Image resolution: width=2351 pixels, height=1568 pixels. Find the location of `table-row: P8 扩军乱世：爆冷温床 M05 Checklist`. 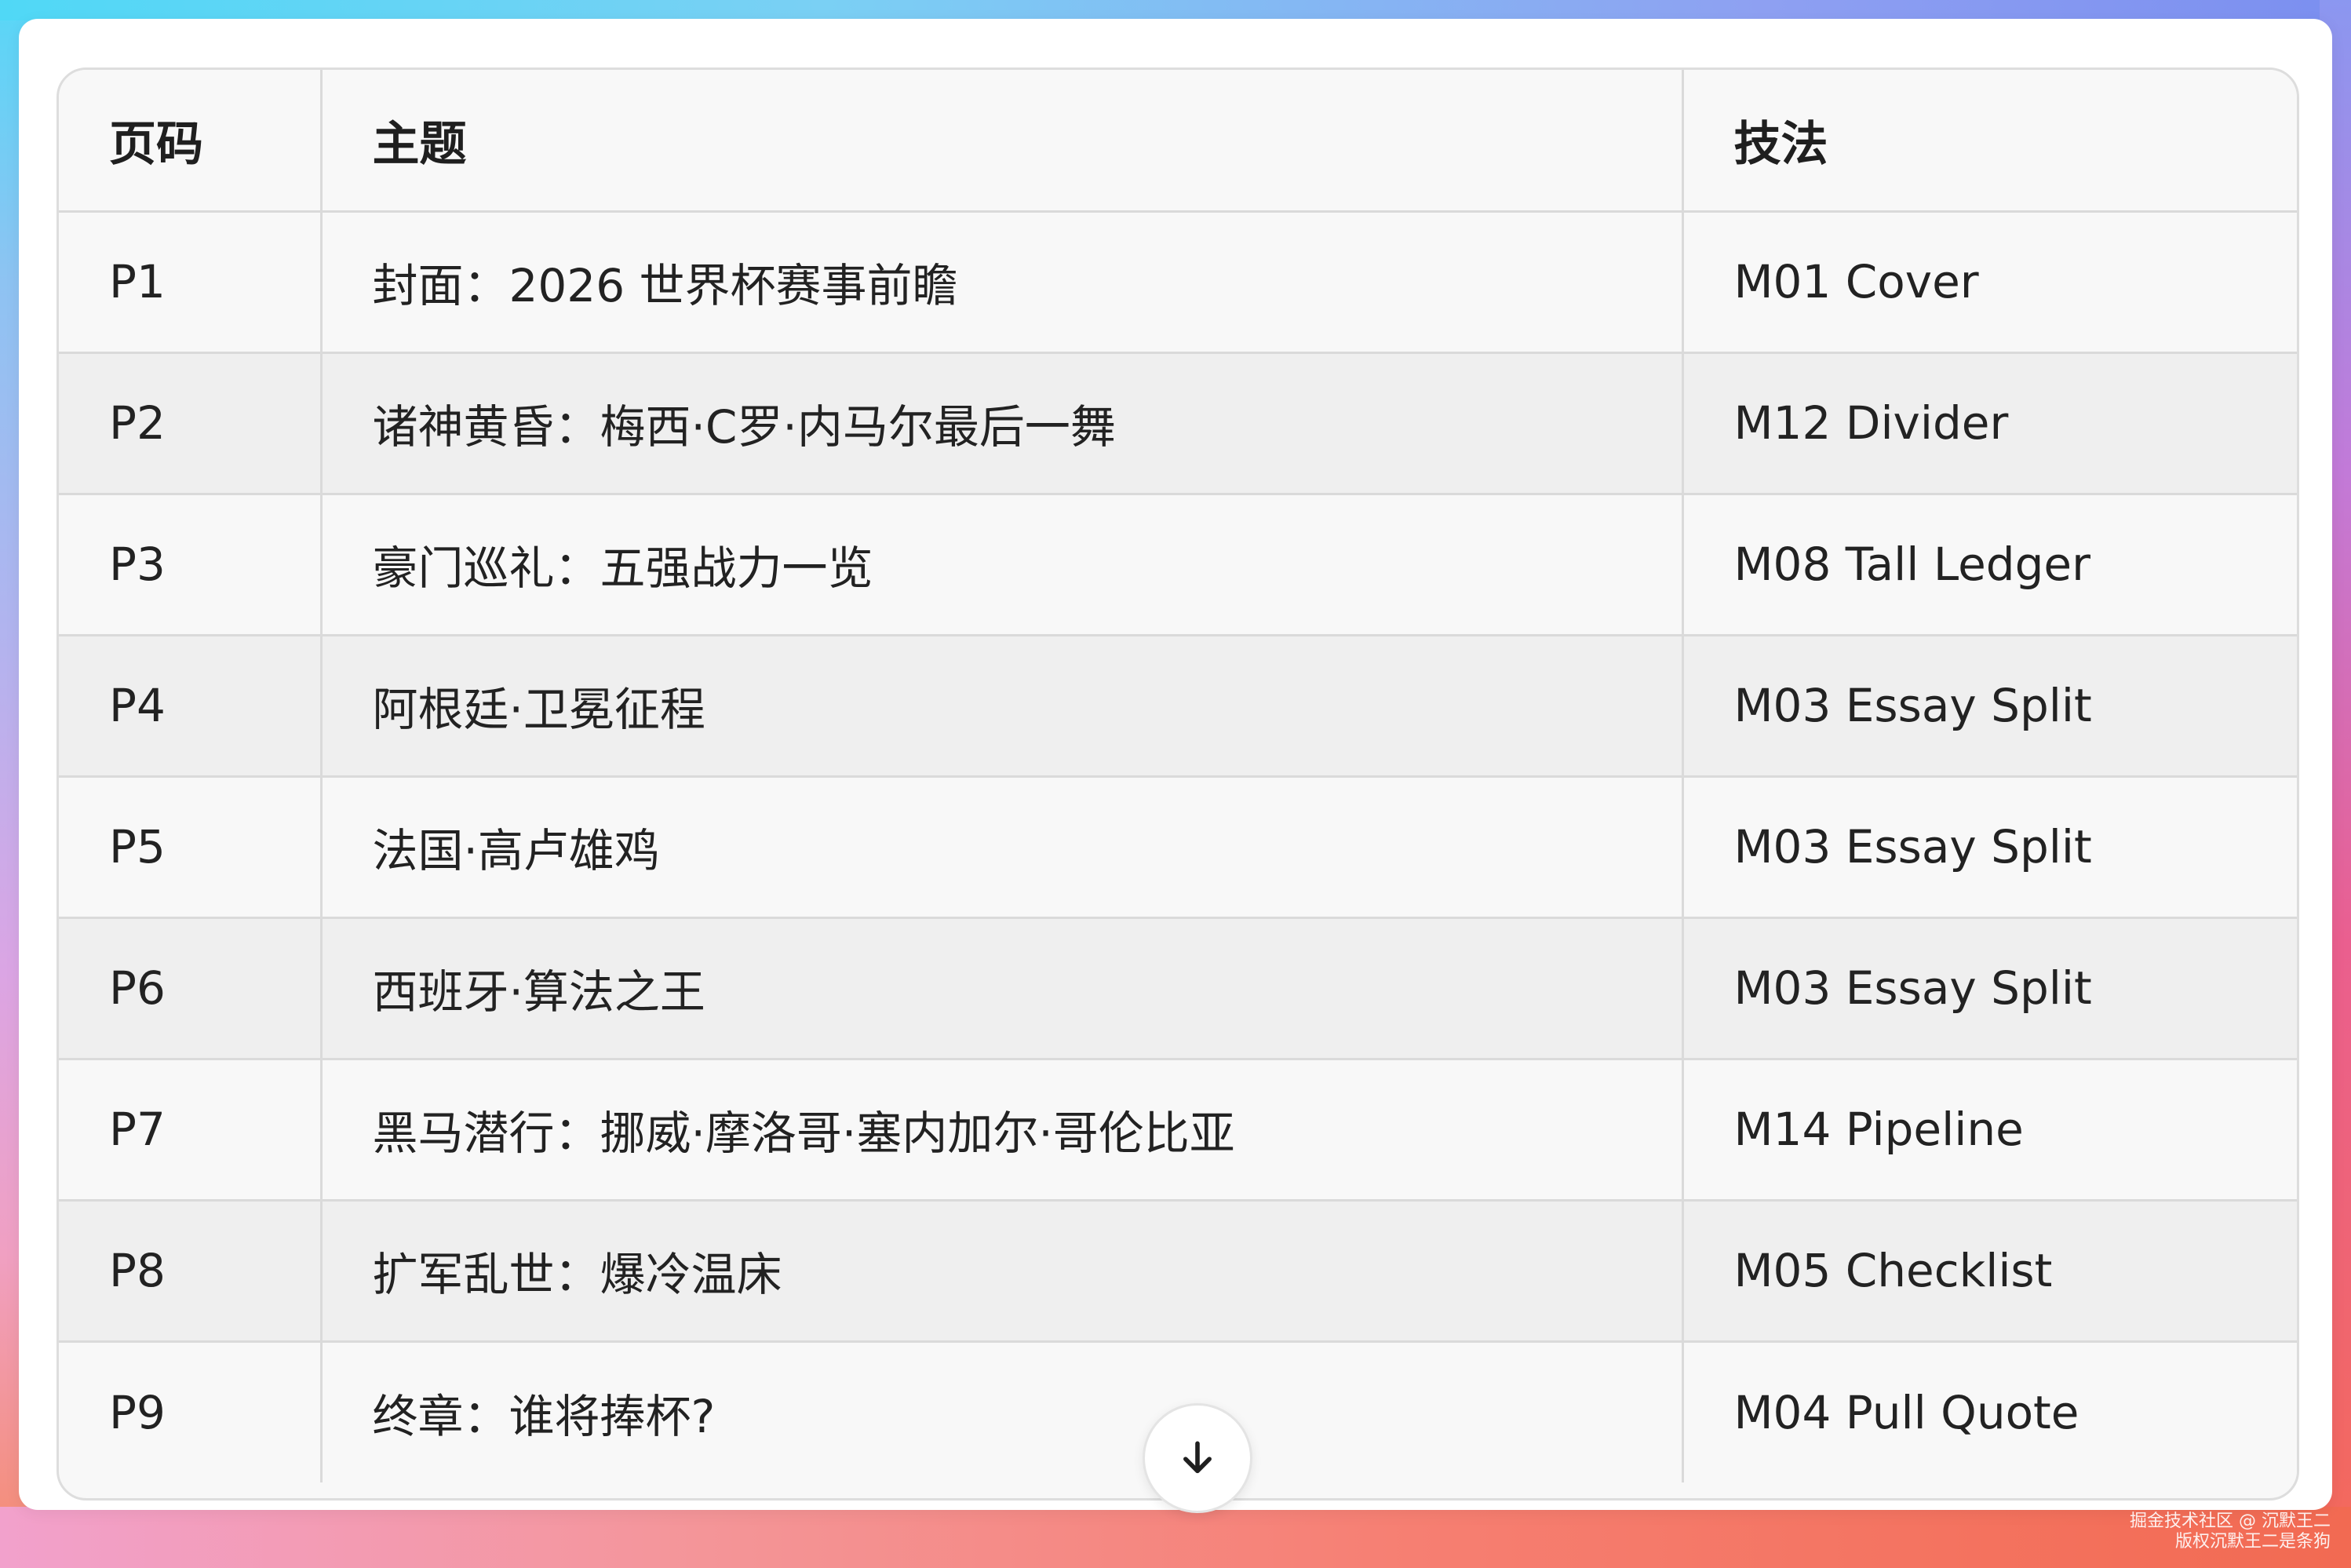

table-row: P8 扩军乱世：爆冷温床 M05 Checklist is located at coordinates (1178, 1271).